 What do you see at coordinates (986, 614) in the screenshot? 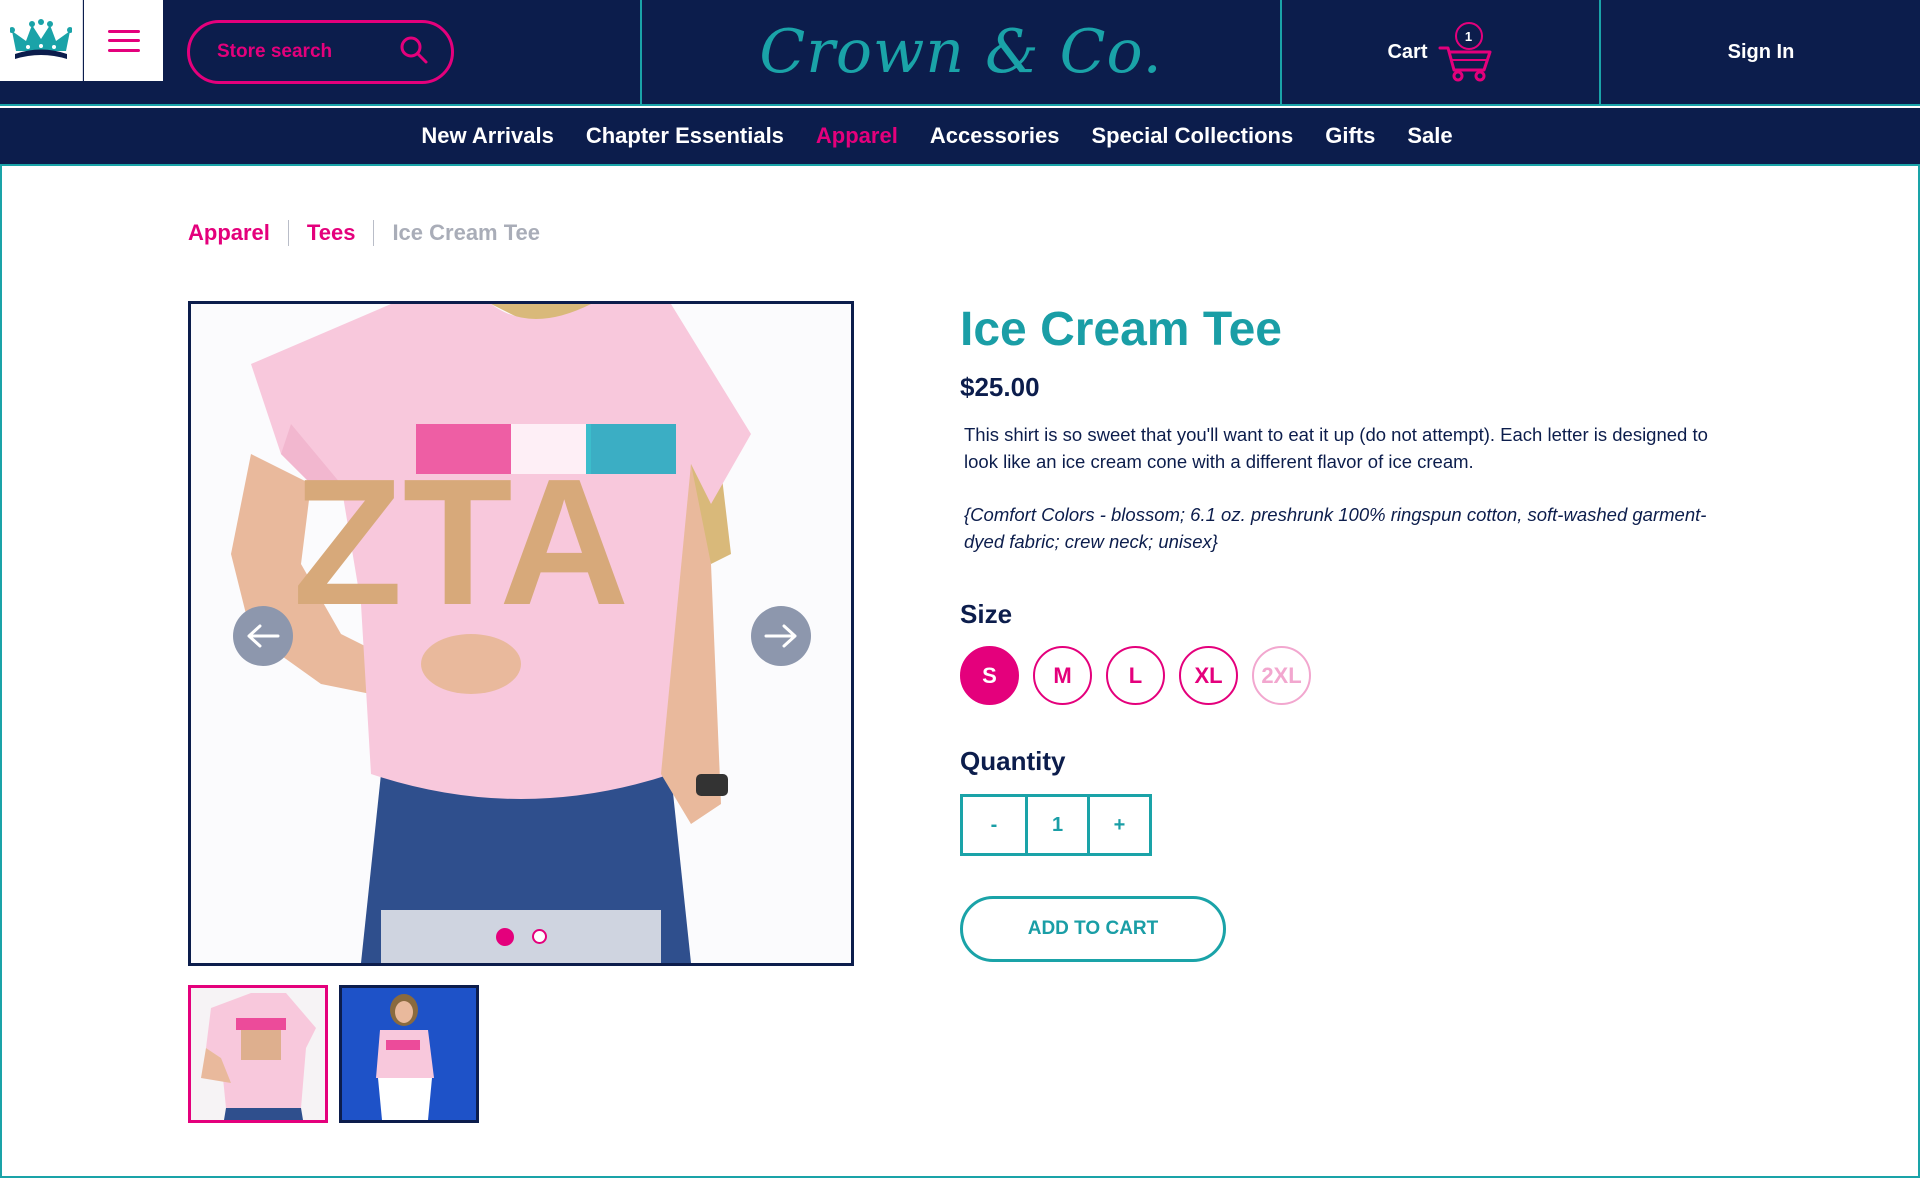
I see `size-label: Size` at bounding box center [986, 614].